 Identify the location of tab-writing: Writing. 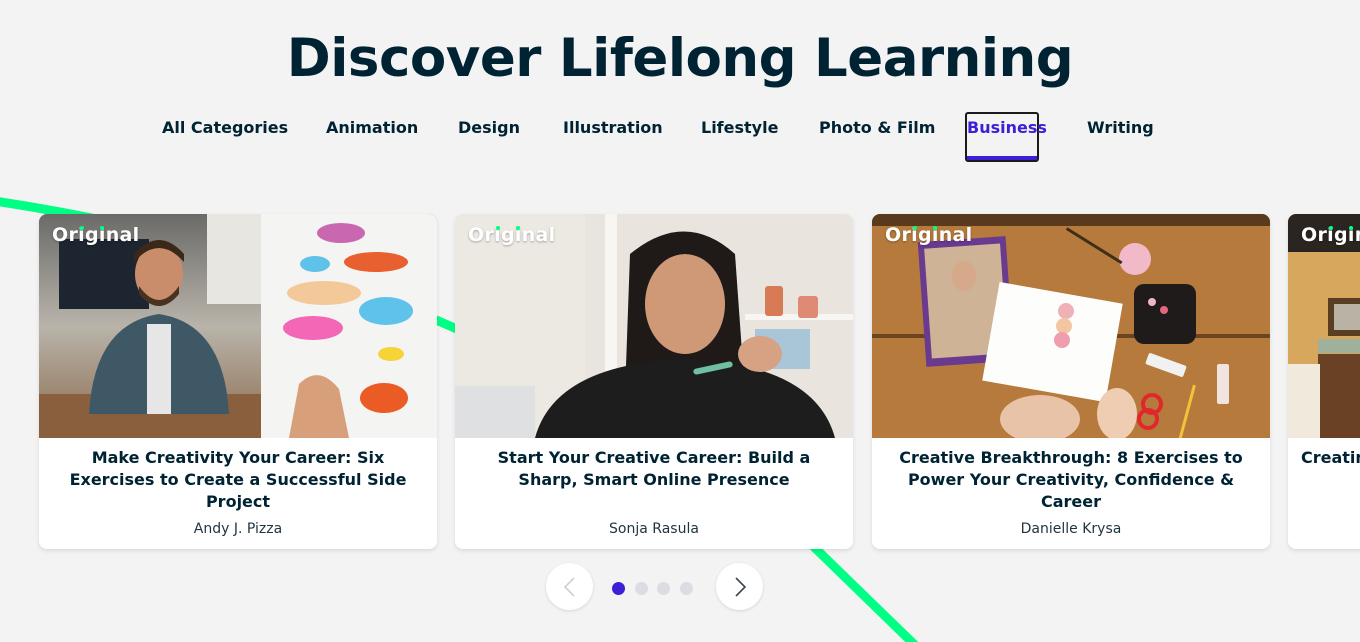
(1120, 137).